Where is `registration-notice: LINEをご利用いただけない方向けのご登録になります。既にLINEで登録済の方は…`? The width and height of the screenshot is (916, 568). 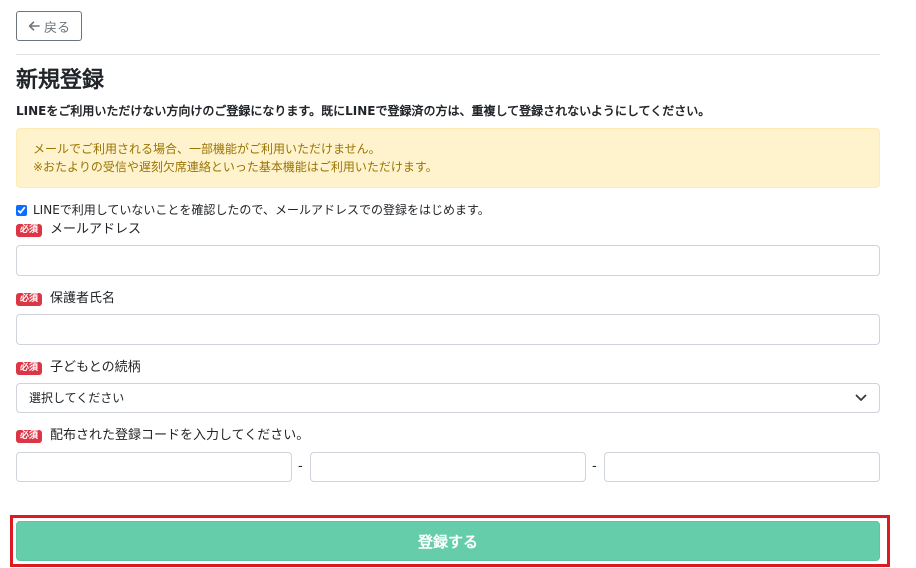 registration-notice: LINEをご利用いただけない方向けのご登録になります。既にLINEで登録済の方は… is located at coordinates (363, 111).